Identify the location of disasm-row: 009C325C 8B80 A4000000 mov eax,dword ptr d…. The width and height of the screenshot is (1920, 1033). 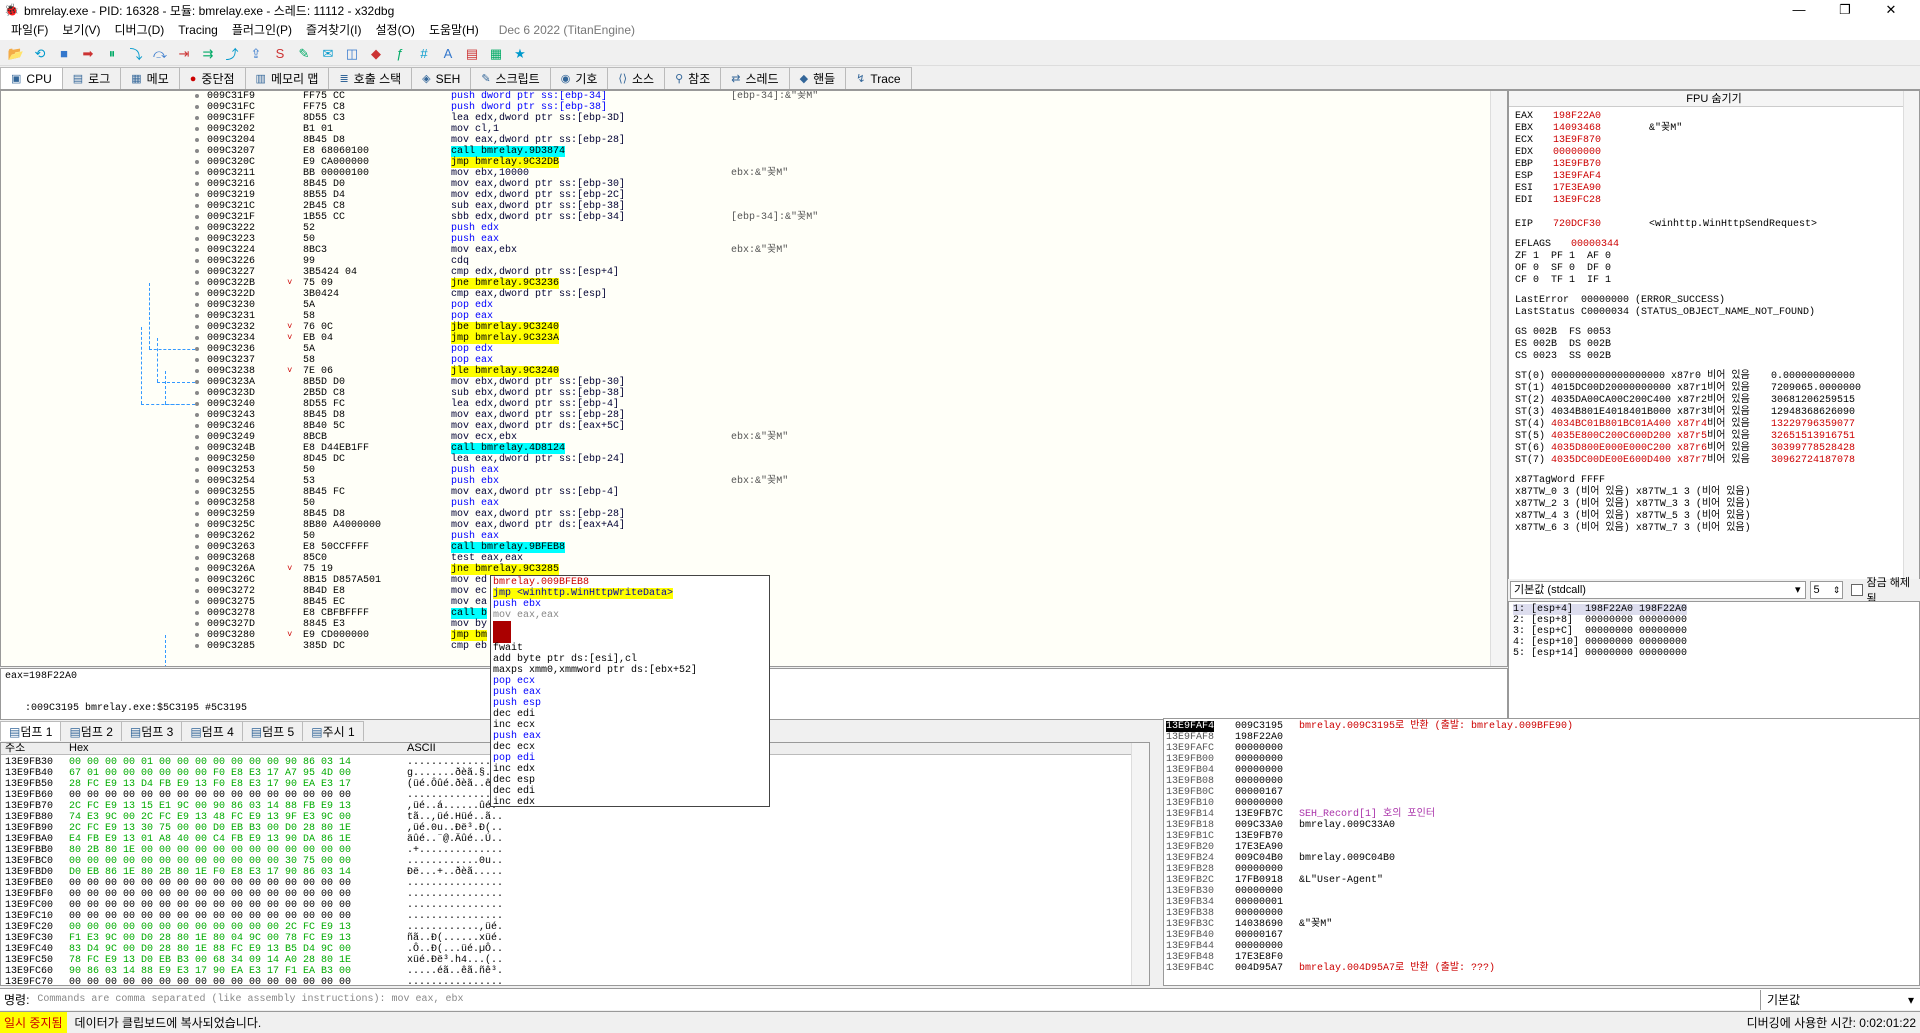
(754, 525).